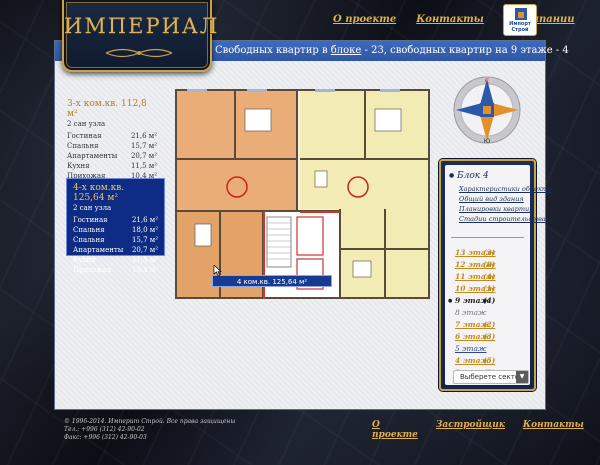  Describe the element at coordinates (521, 15) in the screenshot. I see `brand-logo-accent` at that location.